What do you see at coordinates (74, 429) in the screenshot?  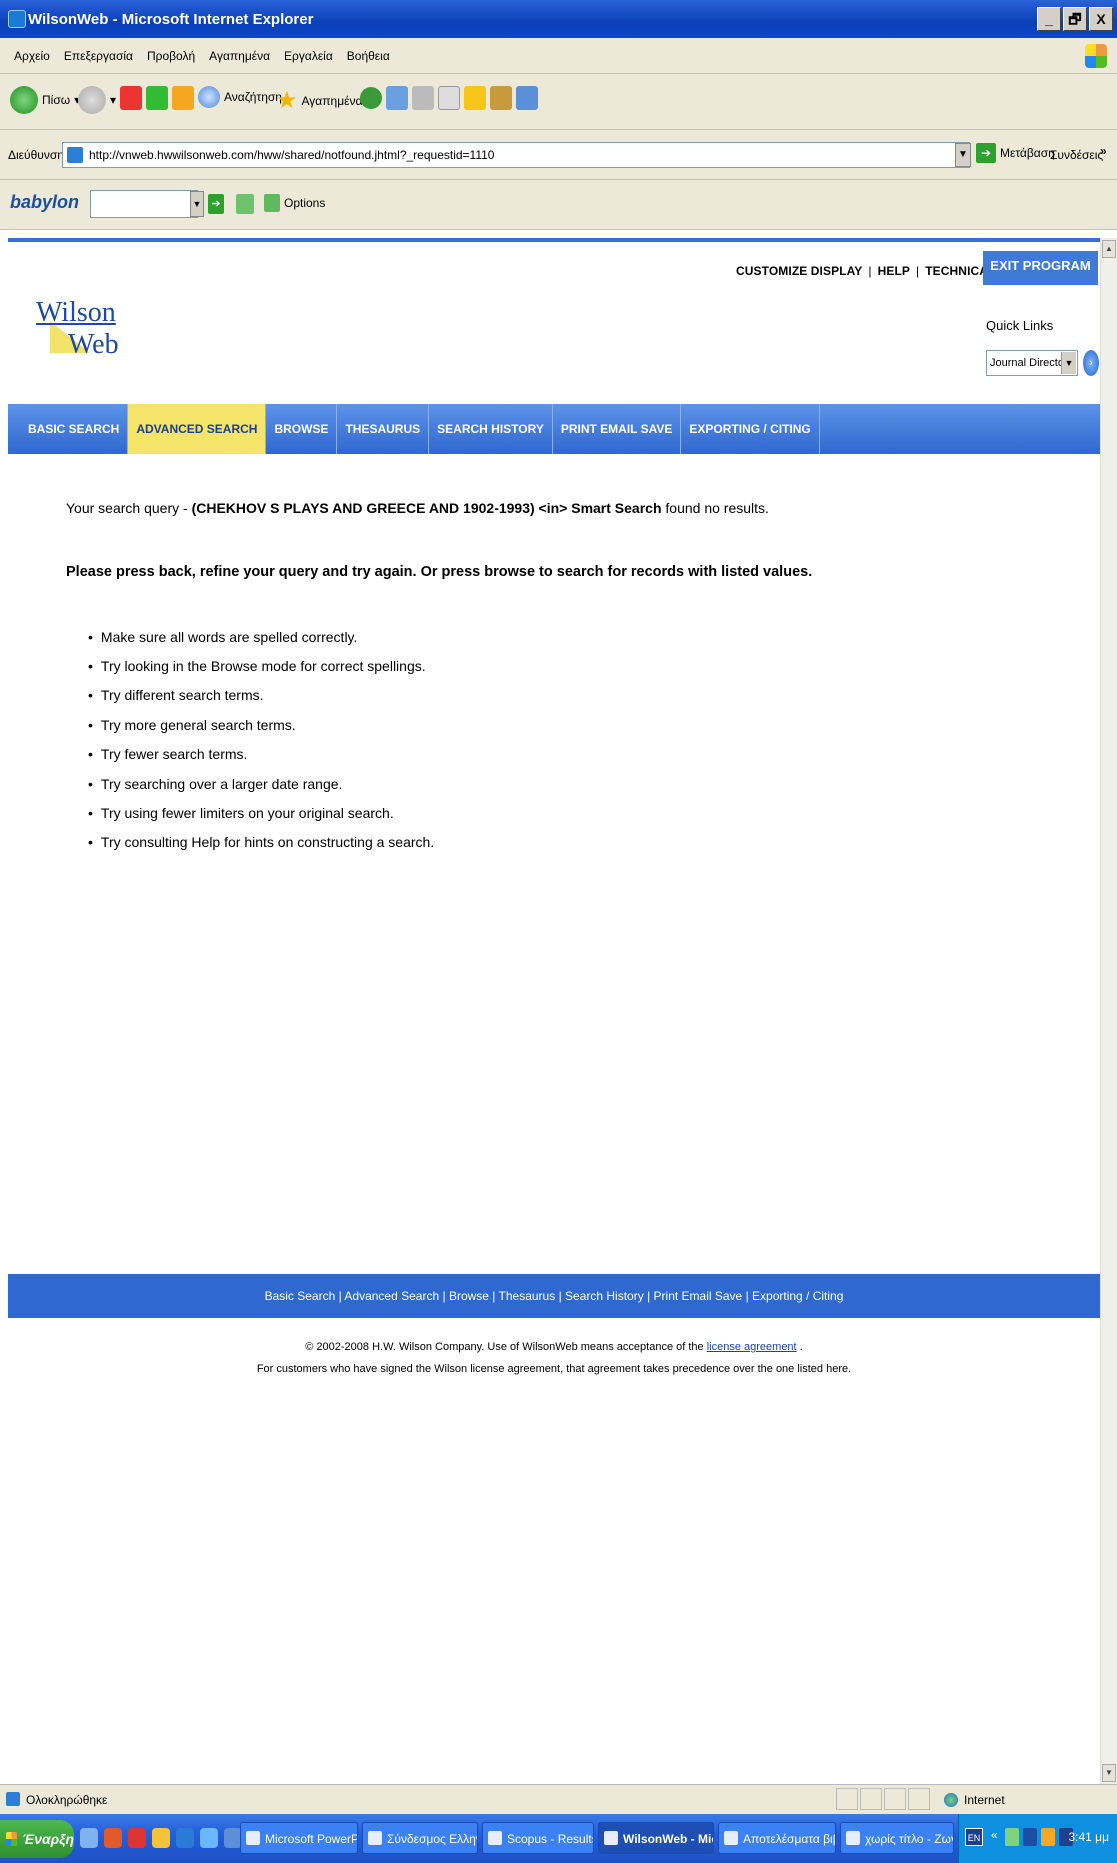 I see `tab-basic-search: BASIC SEARCH` at bounding box center [74, 429].